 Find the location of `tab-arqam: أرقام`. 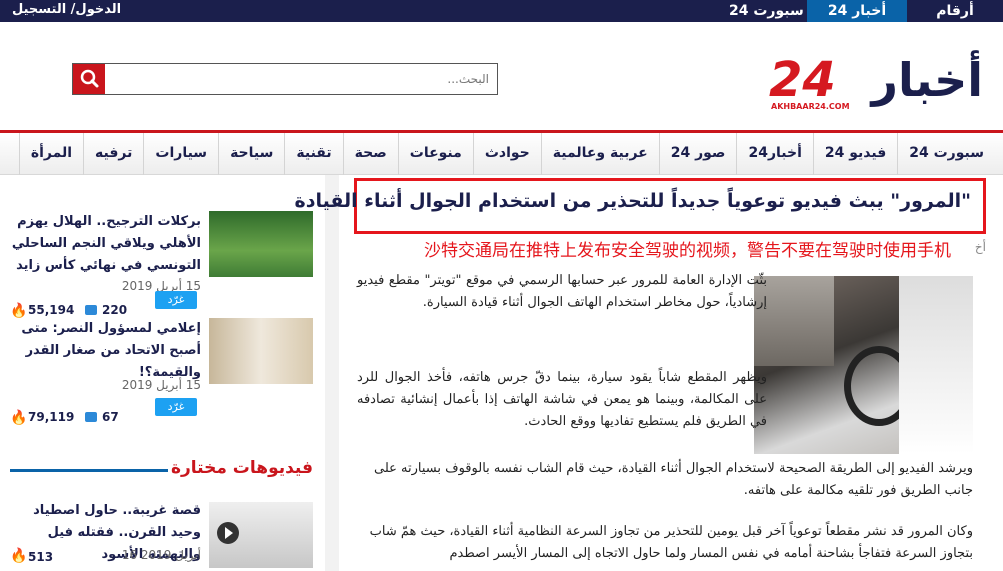

tab-arqam: أرقام is located at coordinates (955, 11).